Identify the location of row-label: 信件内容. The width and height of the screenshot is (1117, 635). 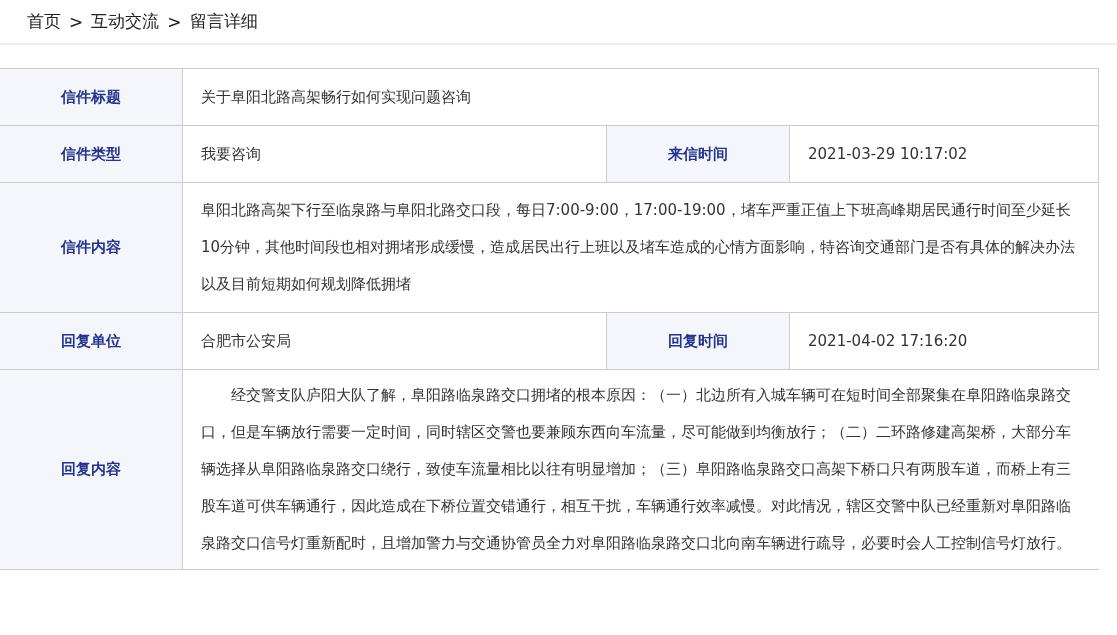
(91, 248).